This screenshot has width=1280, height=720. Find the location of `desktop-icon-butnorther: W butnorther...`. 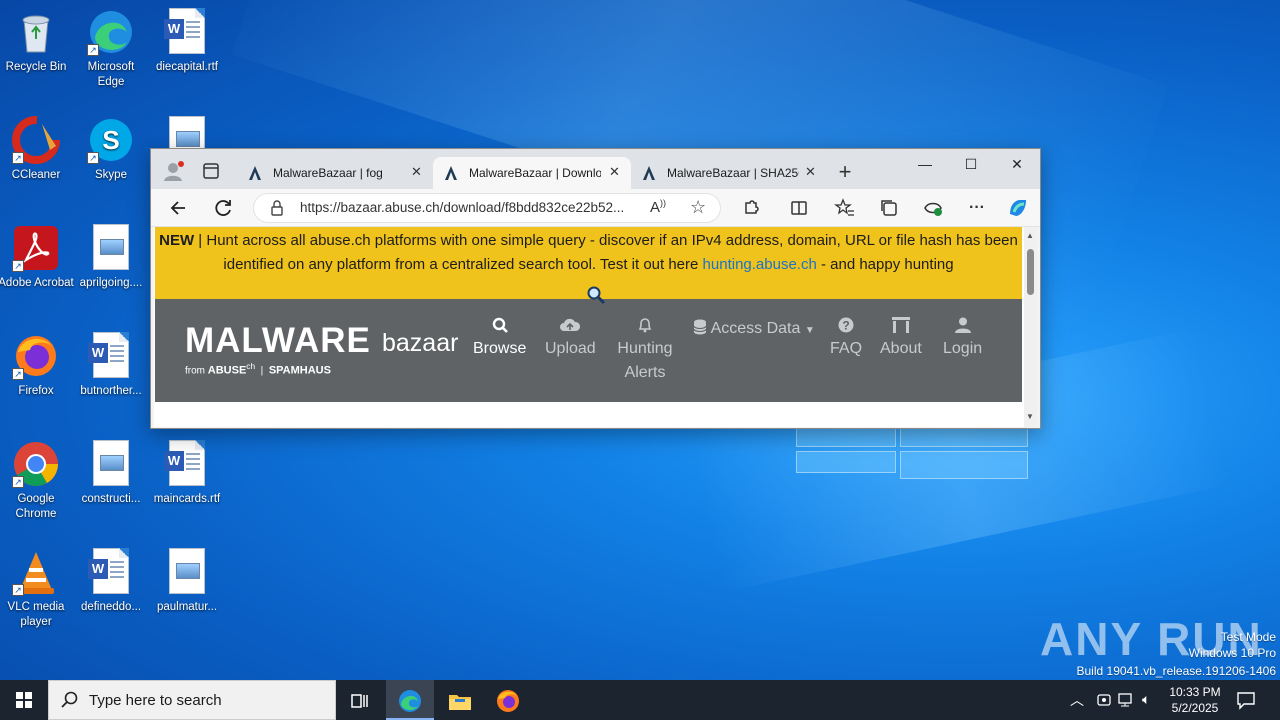

desktop-icon-butnorther: W butnorther... is located at coordinates (111, 365).